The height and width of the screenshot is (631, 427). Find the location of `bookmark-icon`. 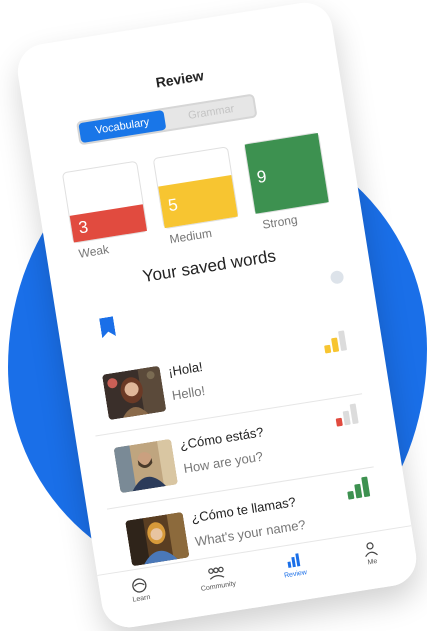

bookmark-icon is located at coordinates (107, 327).